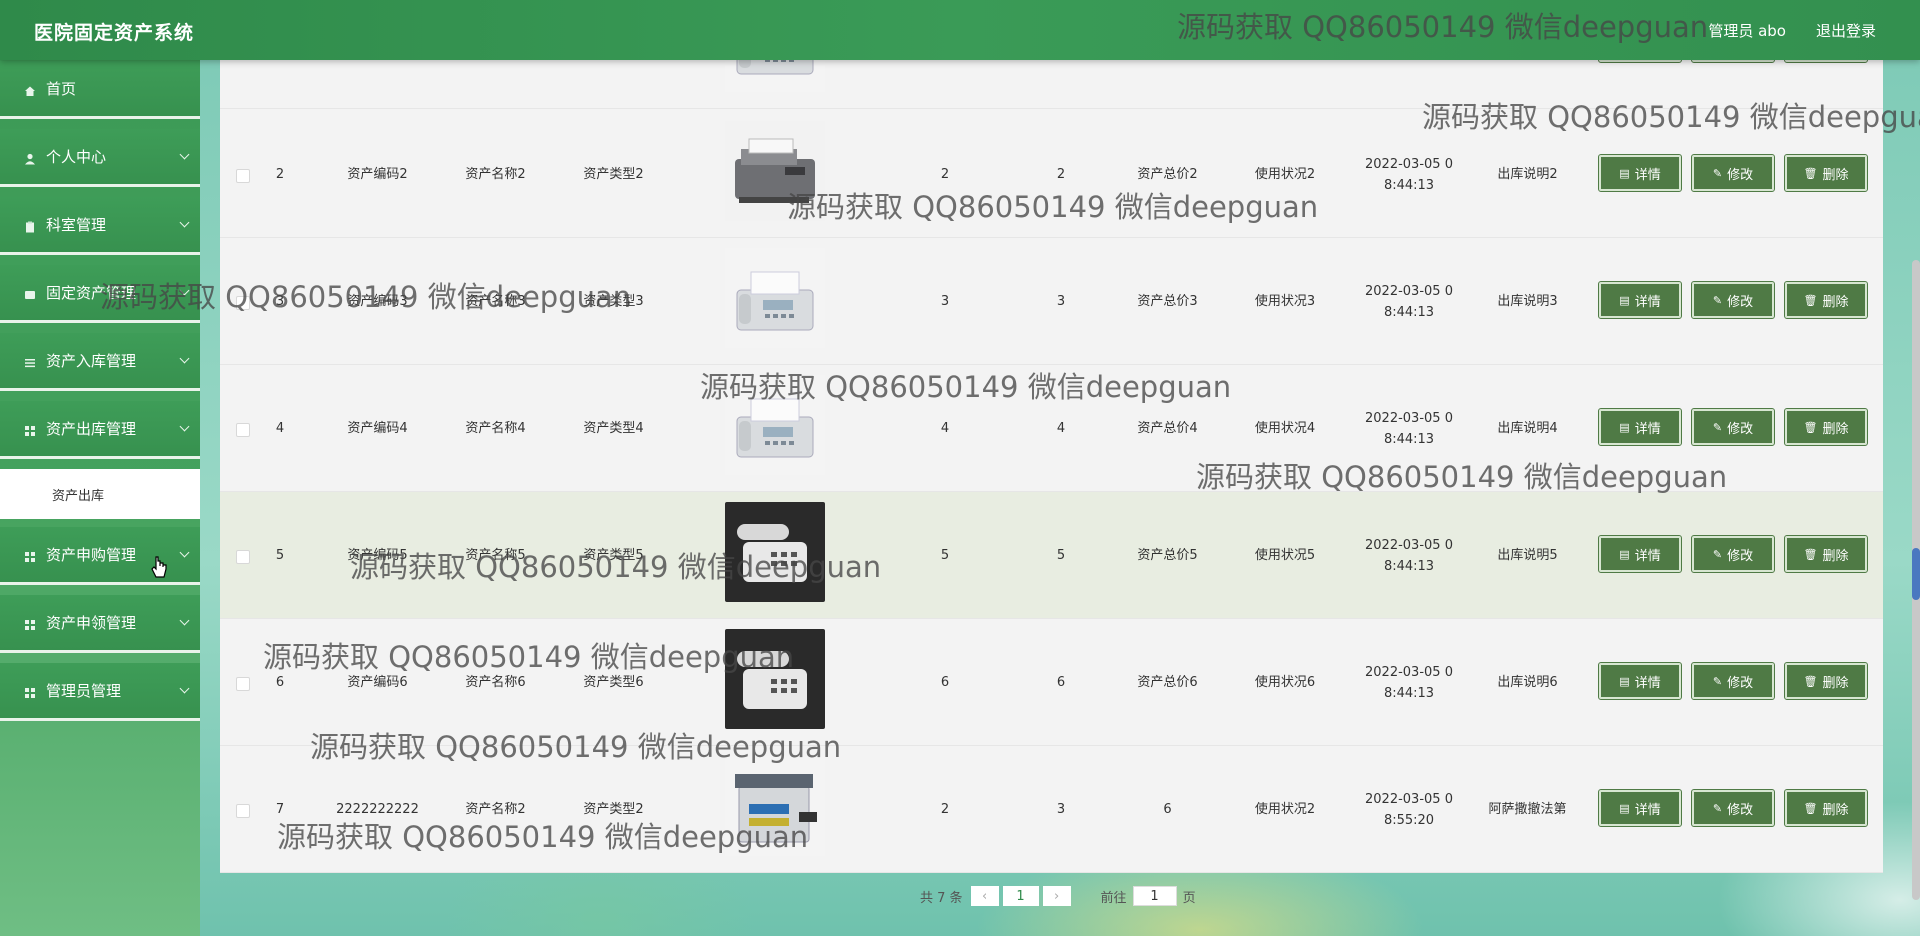 Image resolution: width=1920 pixels, height=936 pixels. What do you see at coordinates (1020, 896) in the screenshot?
I see `page-number: 1` at bounding box center [1020, 896].